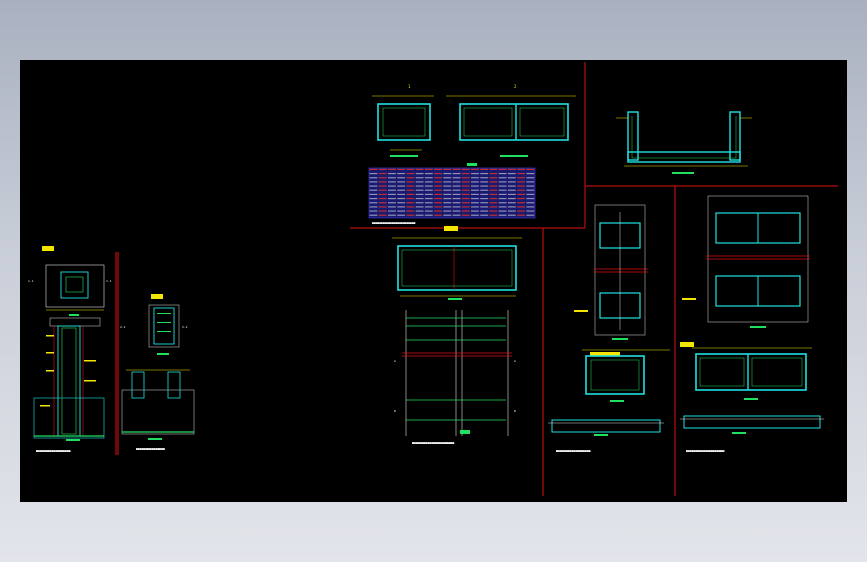  What do you see at coordinates (31, 281) in the screenshot?
I see `section-mark-left: 1-1` at bounding box center [31, 281].